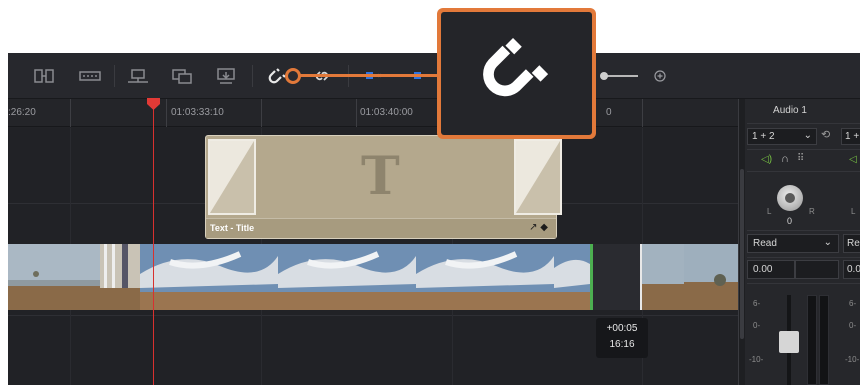  Describe the element at coordinates (591, 277) in the screenshot. I see `trim-edge-indicator` at that location.